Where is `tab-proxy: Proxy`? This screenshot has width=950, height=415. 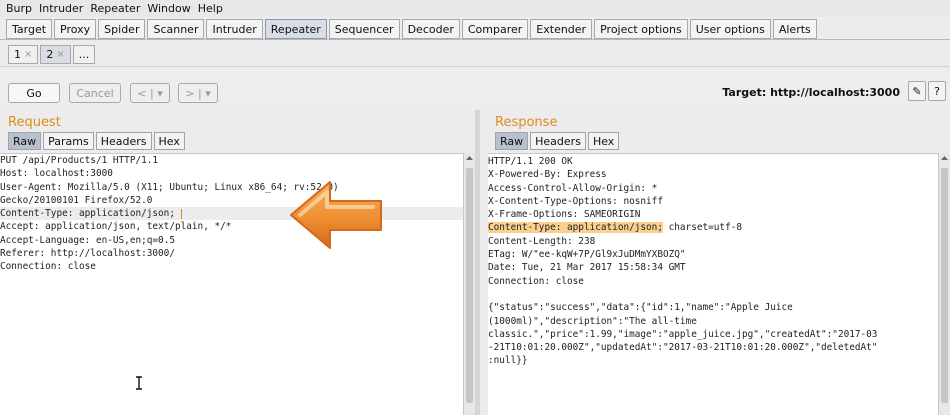 tab-proxy: Proxy is located at coordinates (75, 29).